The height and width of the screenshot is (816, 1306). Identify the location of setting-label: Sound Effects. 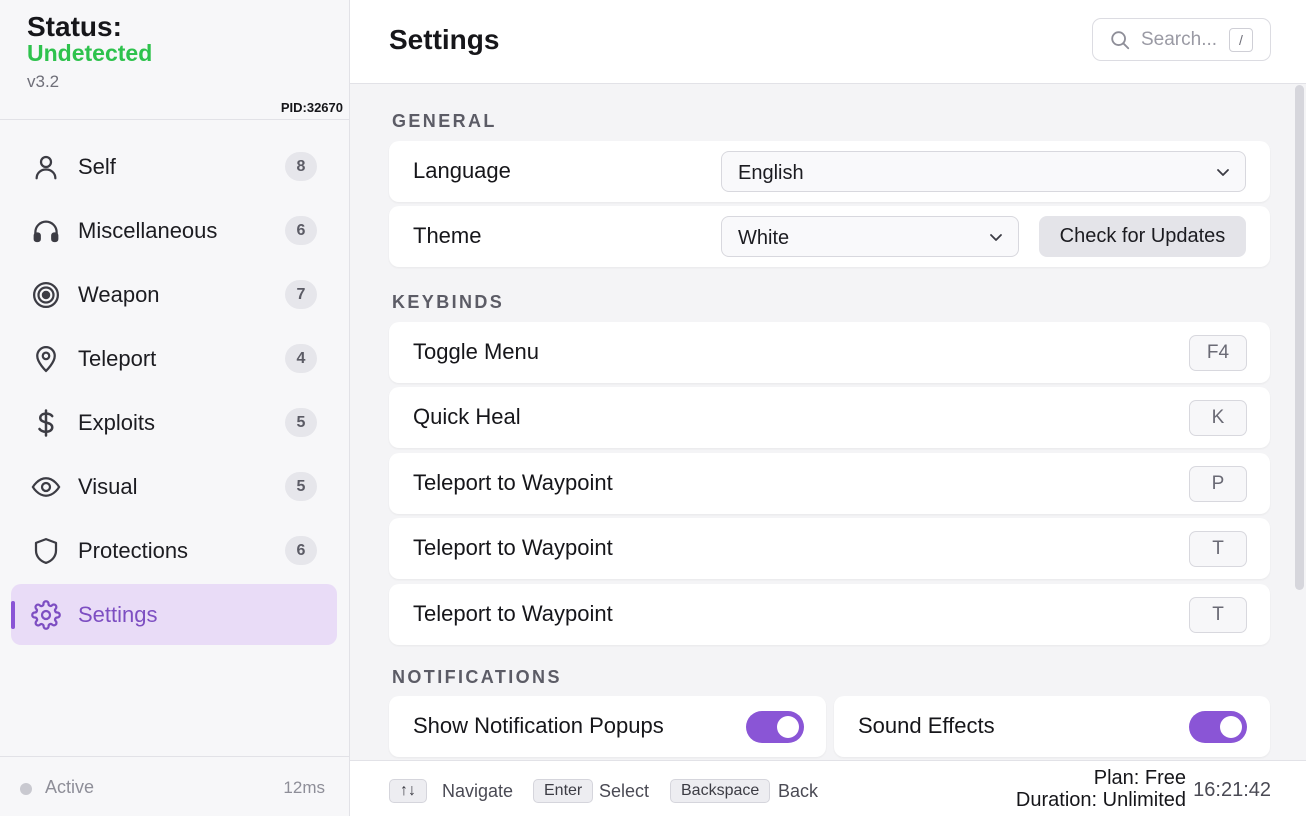
(926, 725).